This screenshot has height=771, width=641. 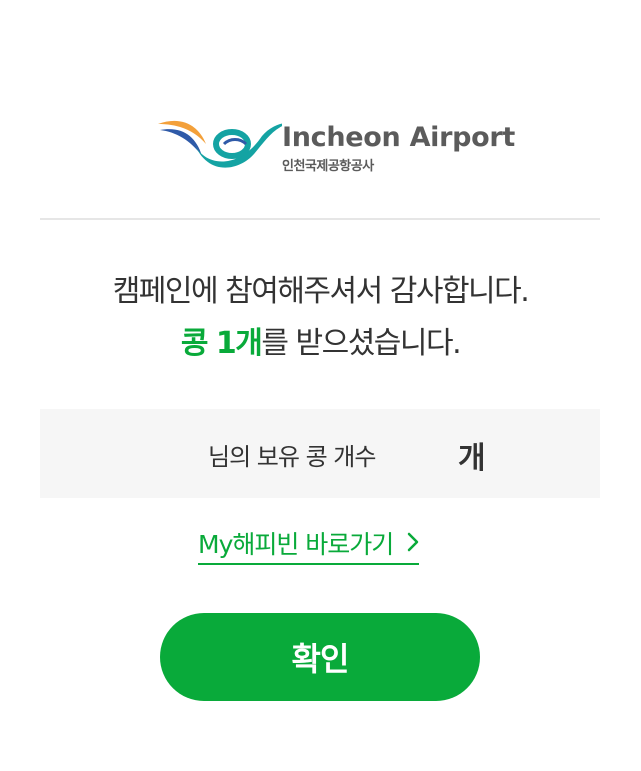 I want to click on bean-count-unit: 개, so click(x=472, y=458).